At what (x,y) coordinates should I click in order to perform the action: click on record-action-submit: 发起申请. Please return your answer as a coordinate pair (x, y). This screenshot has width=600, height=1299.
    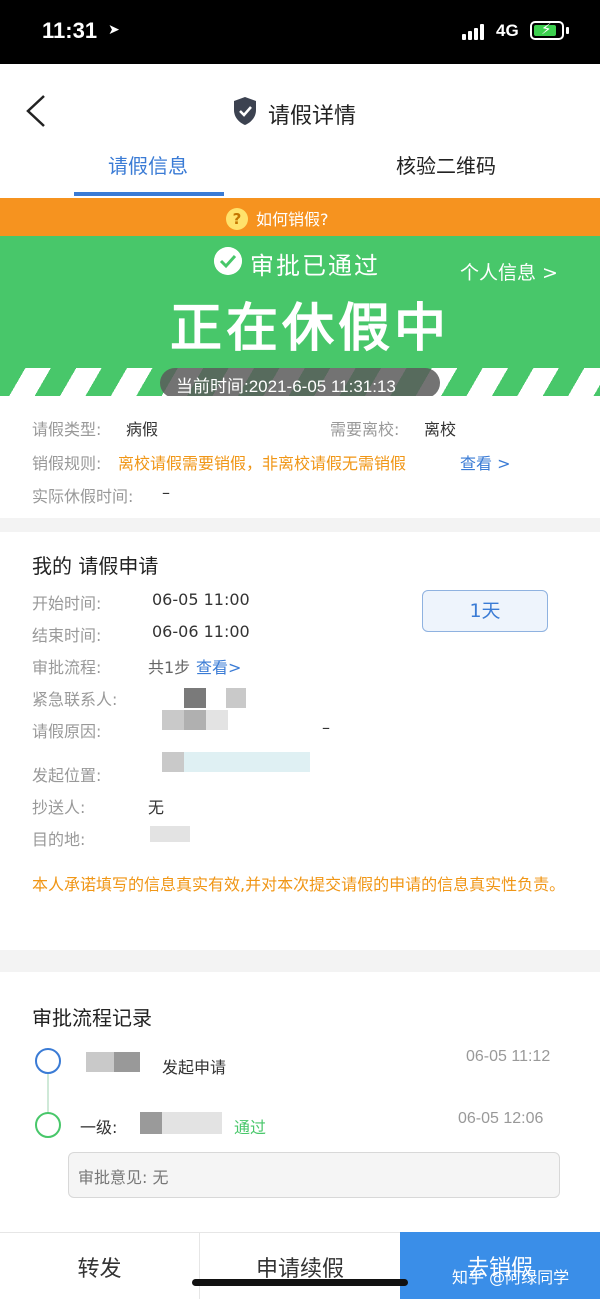
    Looking at the image, I should click on (194, 1067).